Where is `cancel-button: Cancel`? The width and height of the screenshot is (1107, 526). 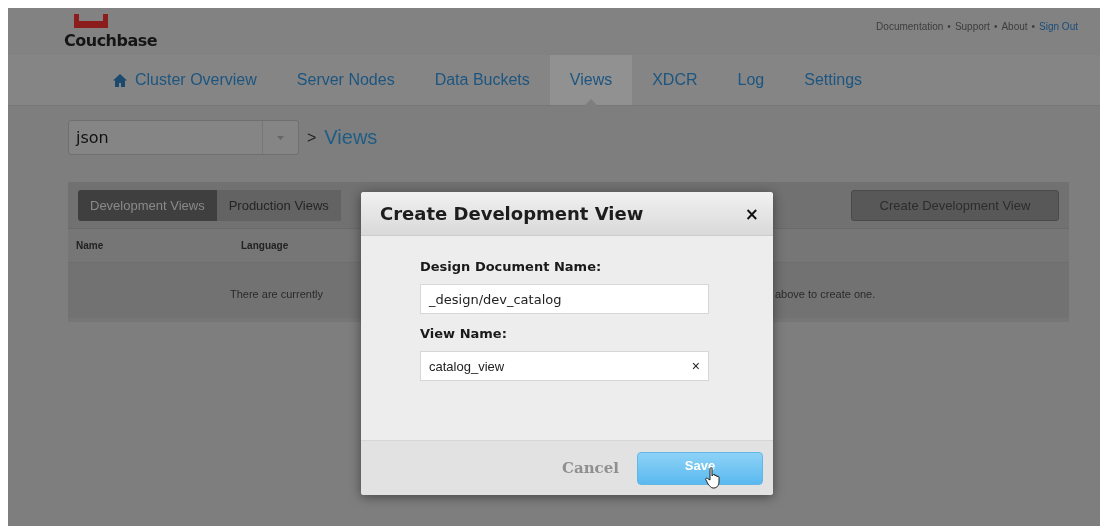 cancel-button: Cancel is located at coordinates (590, 468).